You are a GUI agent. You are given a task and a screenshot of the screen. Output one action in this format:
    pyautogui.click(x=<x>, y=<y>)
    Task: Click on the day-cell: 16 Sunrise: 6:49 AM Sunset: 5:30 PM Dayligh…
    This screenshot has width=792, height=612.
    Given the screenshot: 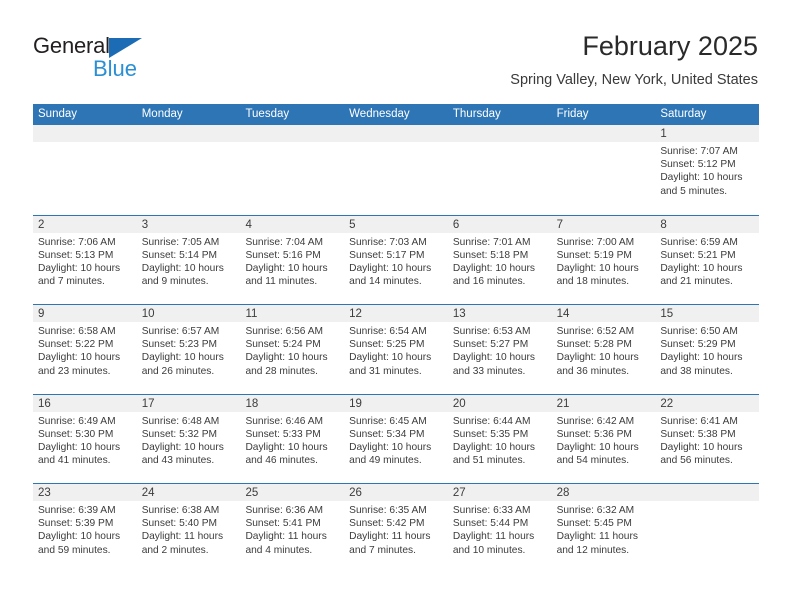 What is the action you would take?
    pyautogui.click(x=85, y=439)
    